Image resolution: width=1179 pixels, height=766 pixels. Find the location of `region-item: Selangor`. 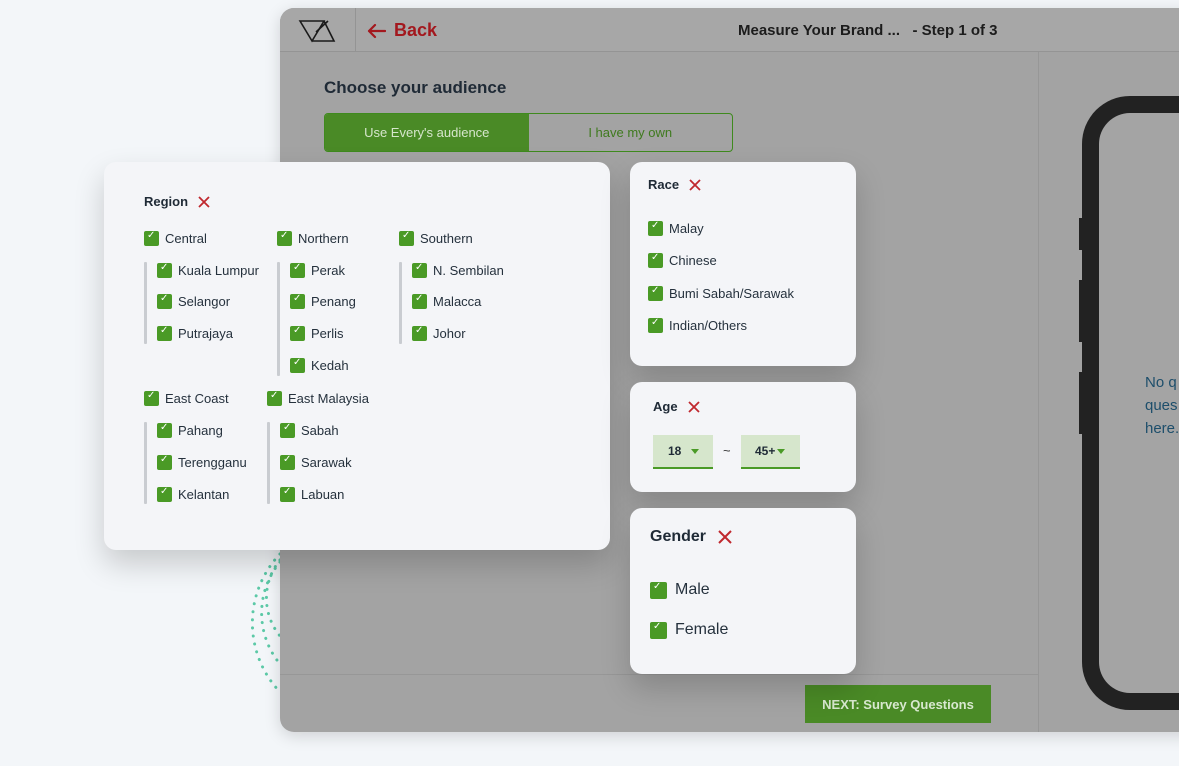

region-item: Selangor is located at coordinates (194, 301).